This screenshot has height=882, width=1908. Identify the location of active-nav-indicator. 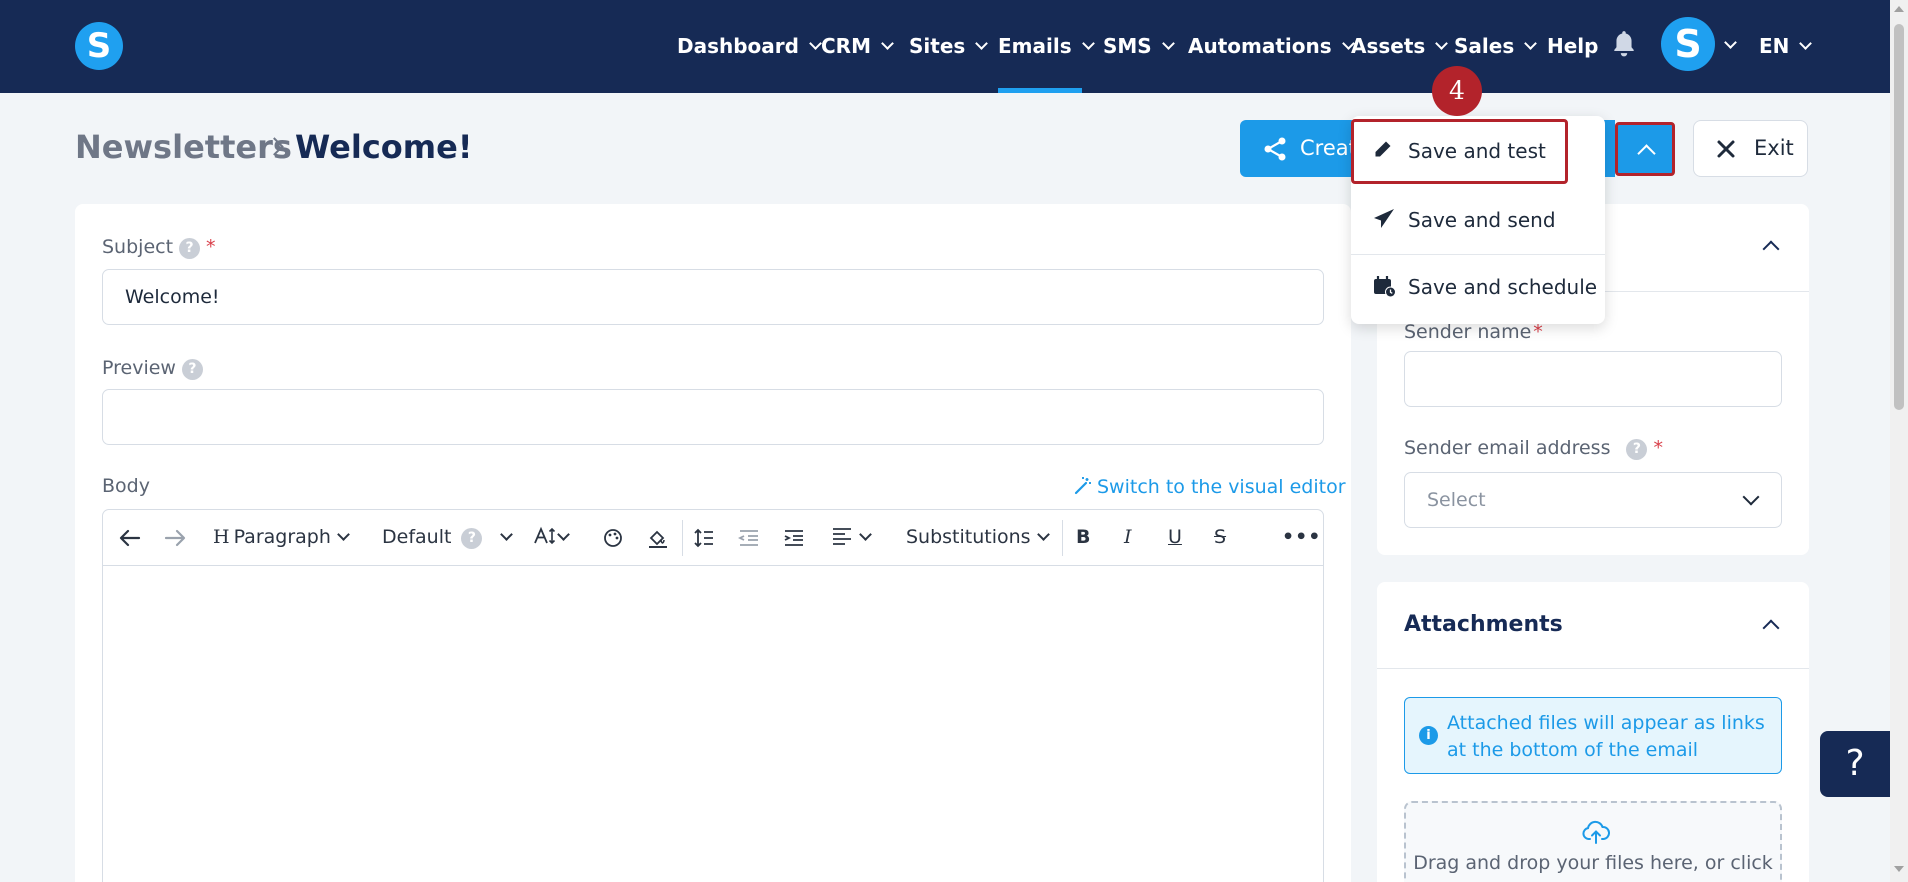
(1040, 90).